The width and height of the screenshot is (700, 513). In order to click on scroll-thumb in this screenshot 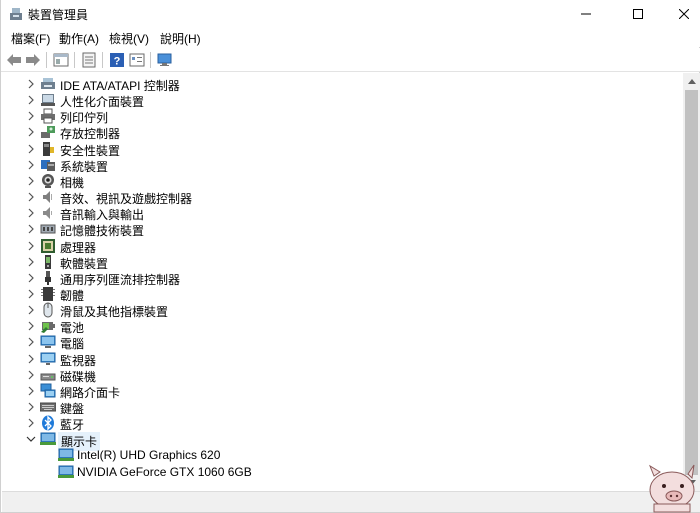, I will do `click(691, 282)`.